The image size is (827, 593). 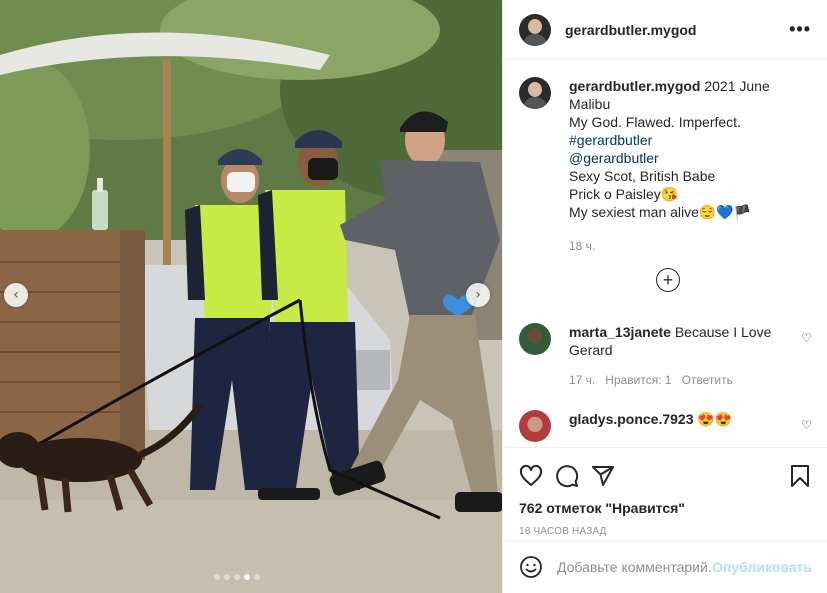 What do you see at coordinates (478, 295) in the screenshot?
I see `next-photo-button: ›` at bounding box center [478, 295].